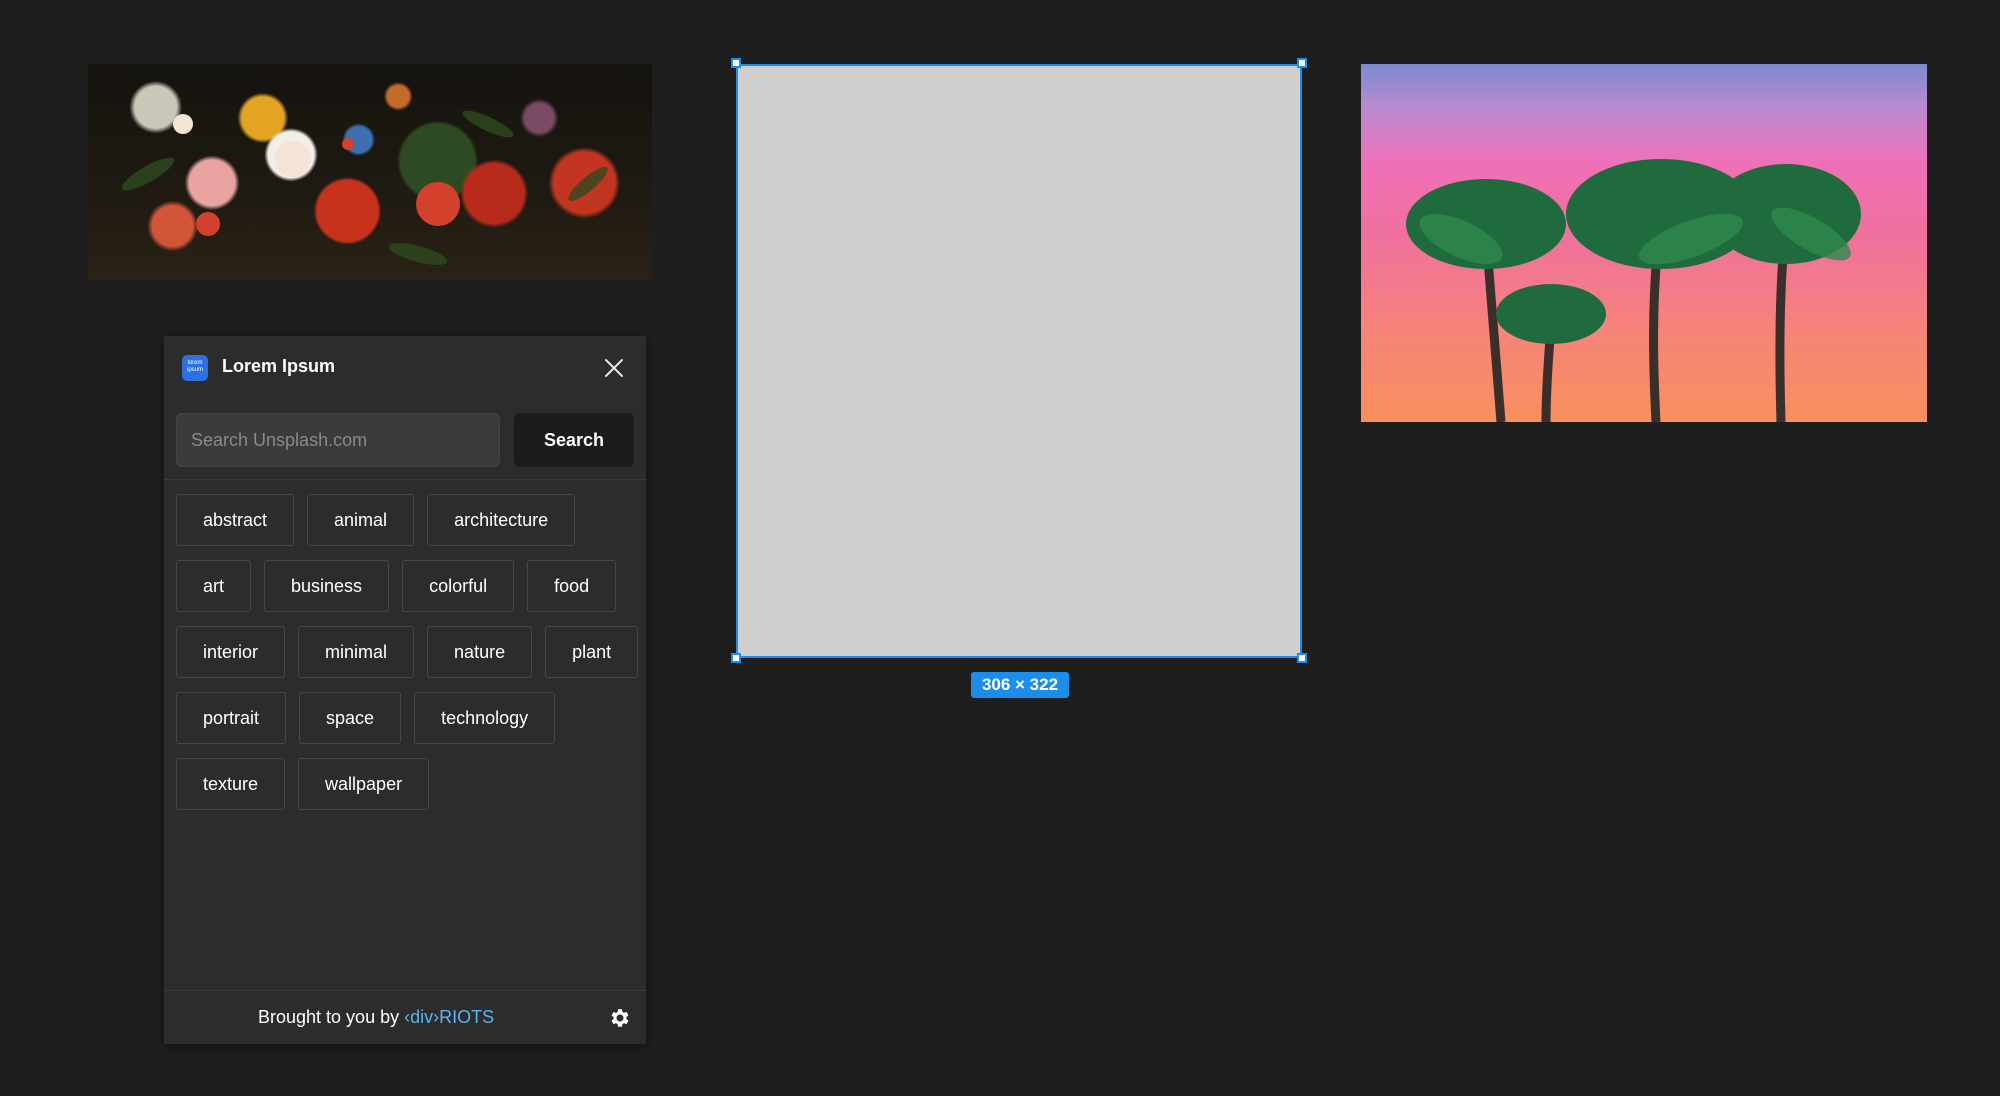  What do you see at coordinates (572, 586) in the screenshot?
I see `tag-food: food` at bounding box center [572, 586].